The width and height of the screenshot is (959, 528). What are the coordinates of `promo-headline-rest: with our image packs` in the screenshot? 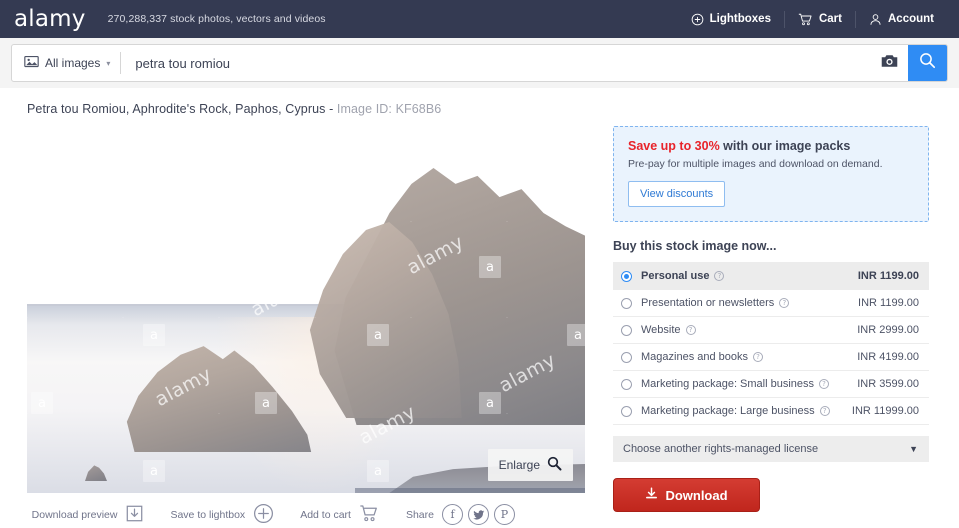 It's located at (785, 146).